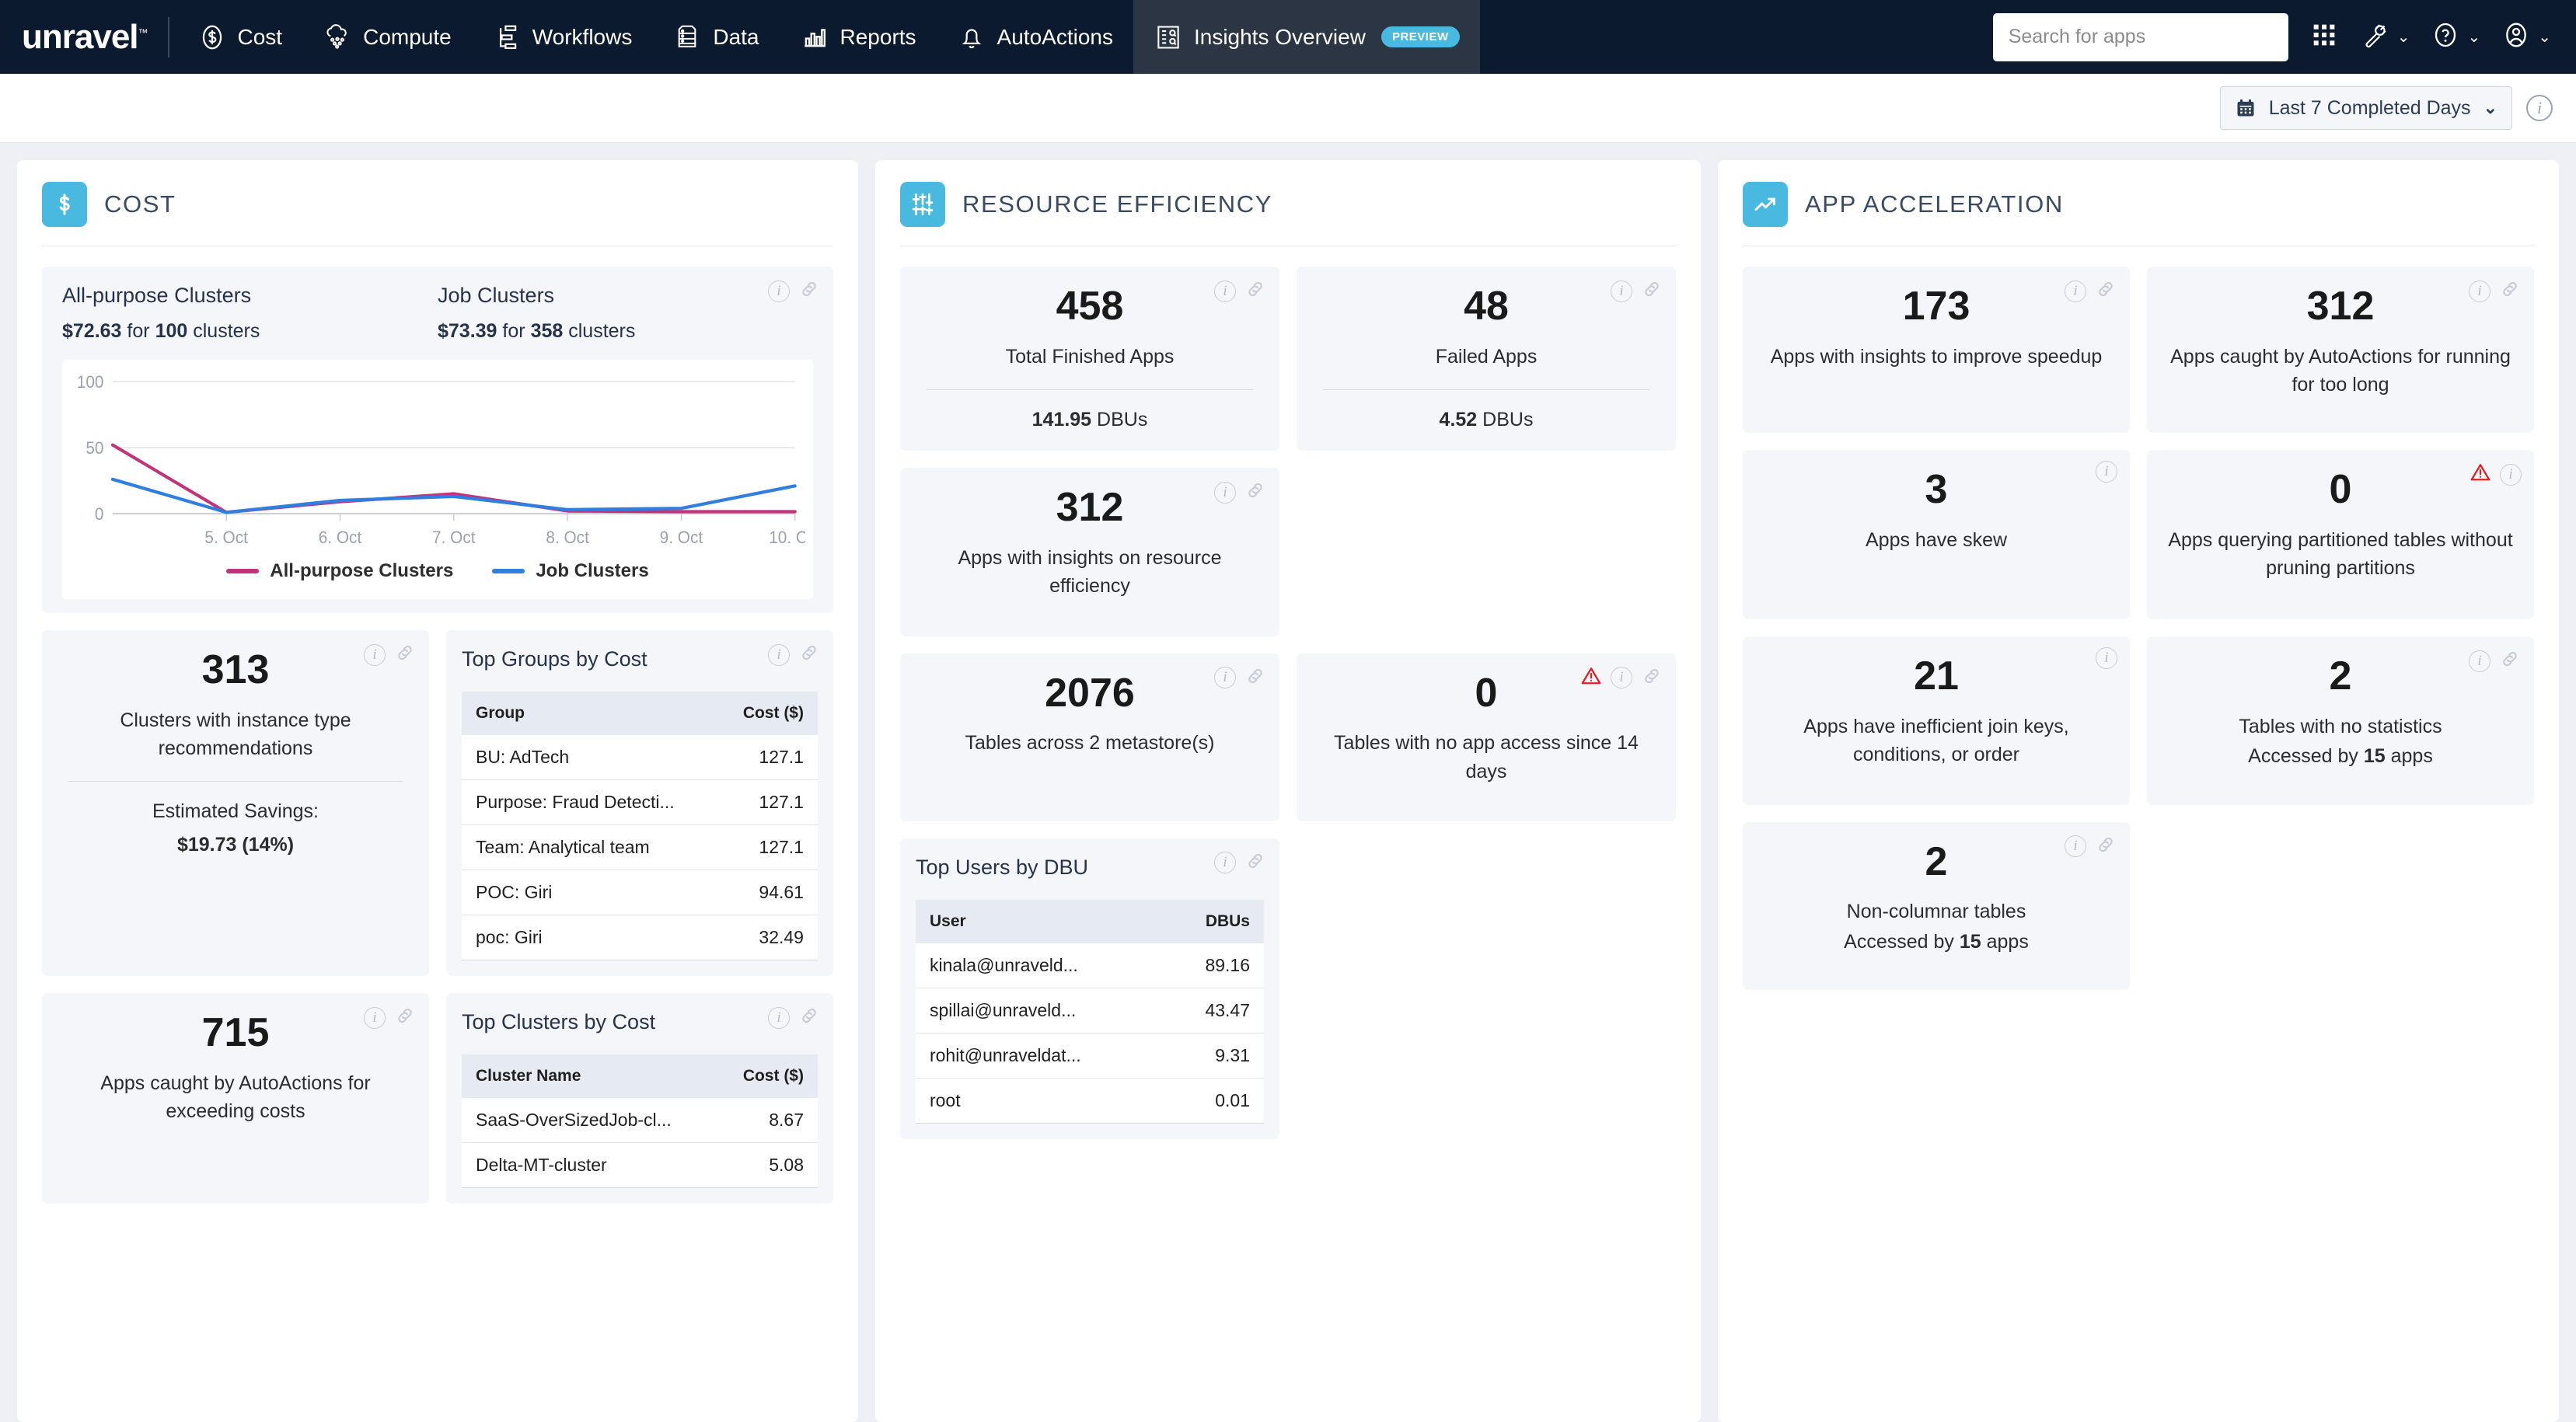  What do you see at coordinates (1089, 737) in the screenshot?
I see `tables-across-metastores-card: i 2076 Tables across 2 metastore(s)` at bounding box center [1089, 737].